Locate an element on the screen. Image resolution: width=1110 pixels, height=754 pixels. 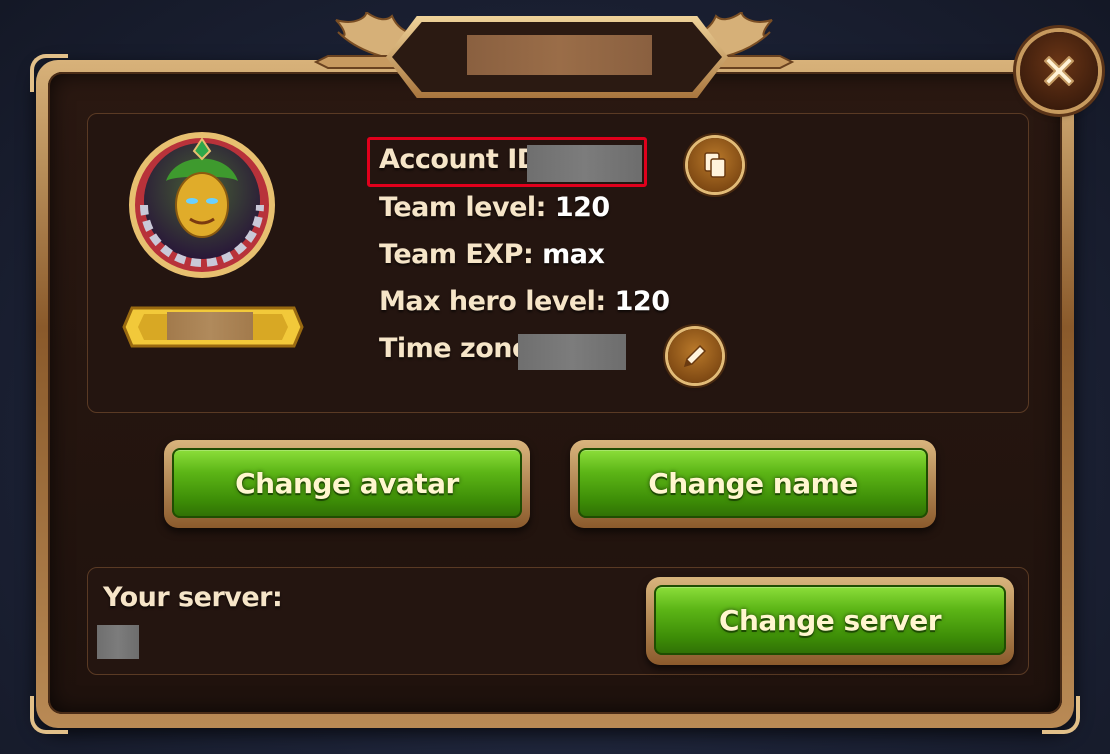
max-hero-level-row: Max hero level: 120 is located at coordinates (524, 301).